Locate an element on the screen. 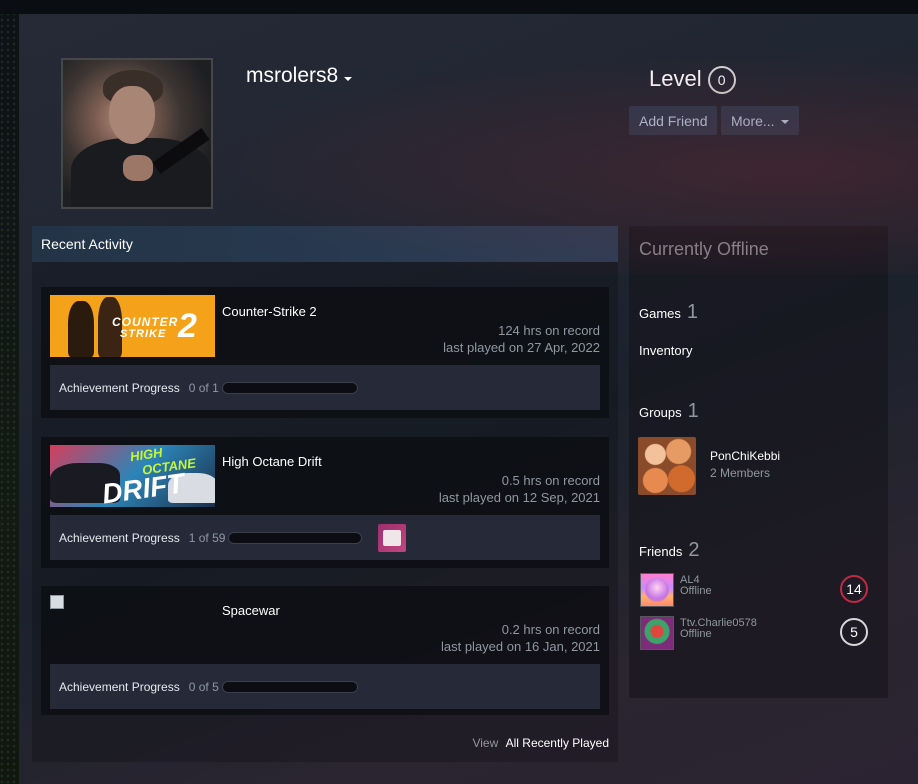  view-label: View is located at coordinates (485, 743).